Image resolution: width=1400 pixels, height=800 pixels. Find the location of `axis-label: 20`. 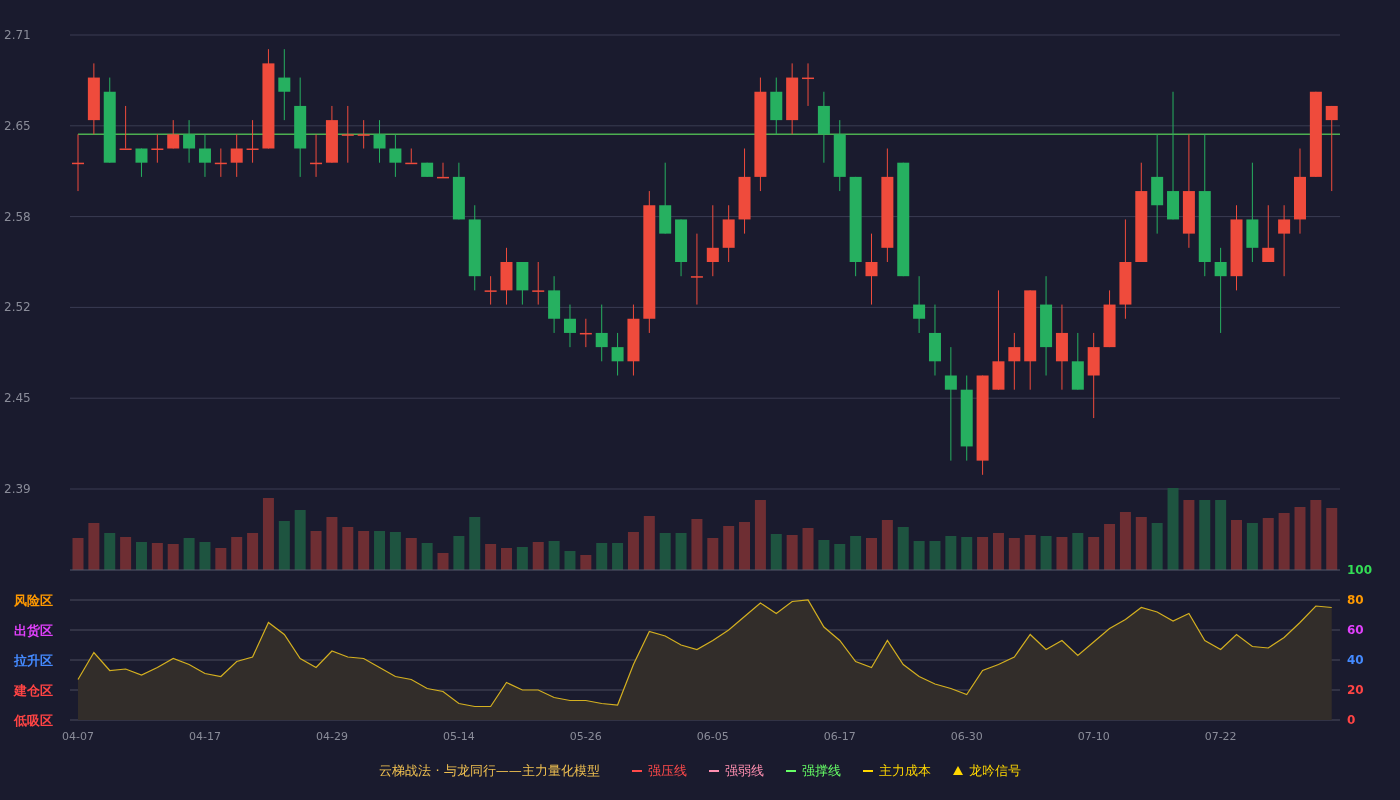

axis-label: 20 is located at coordinates (1355, 690).